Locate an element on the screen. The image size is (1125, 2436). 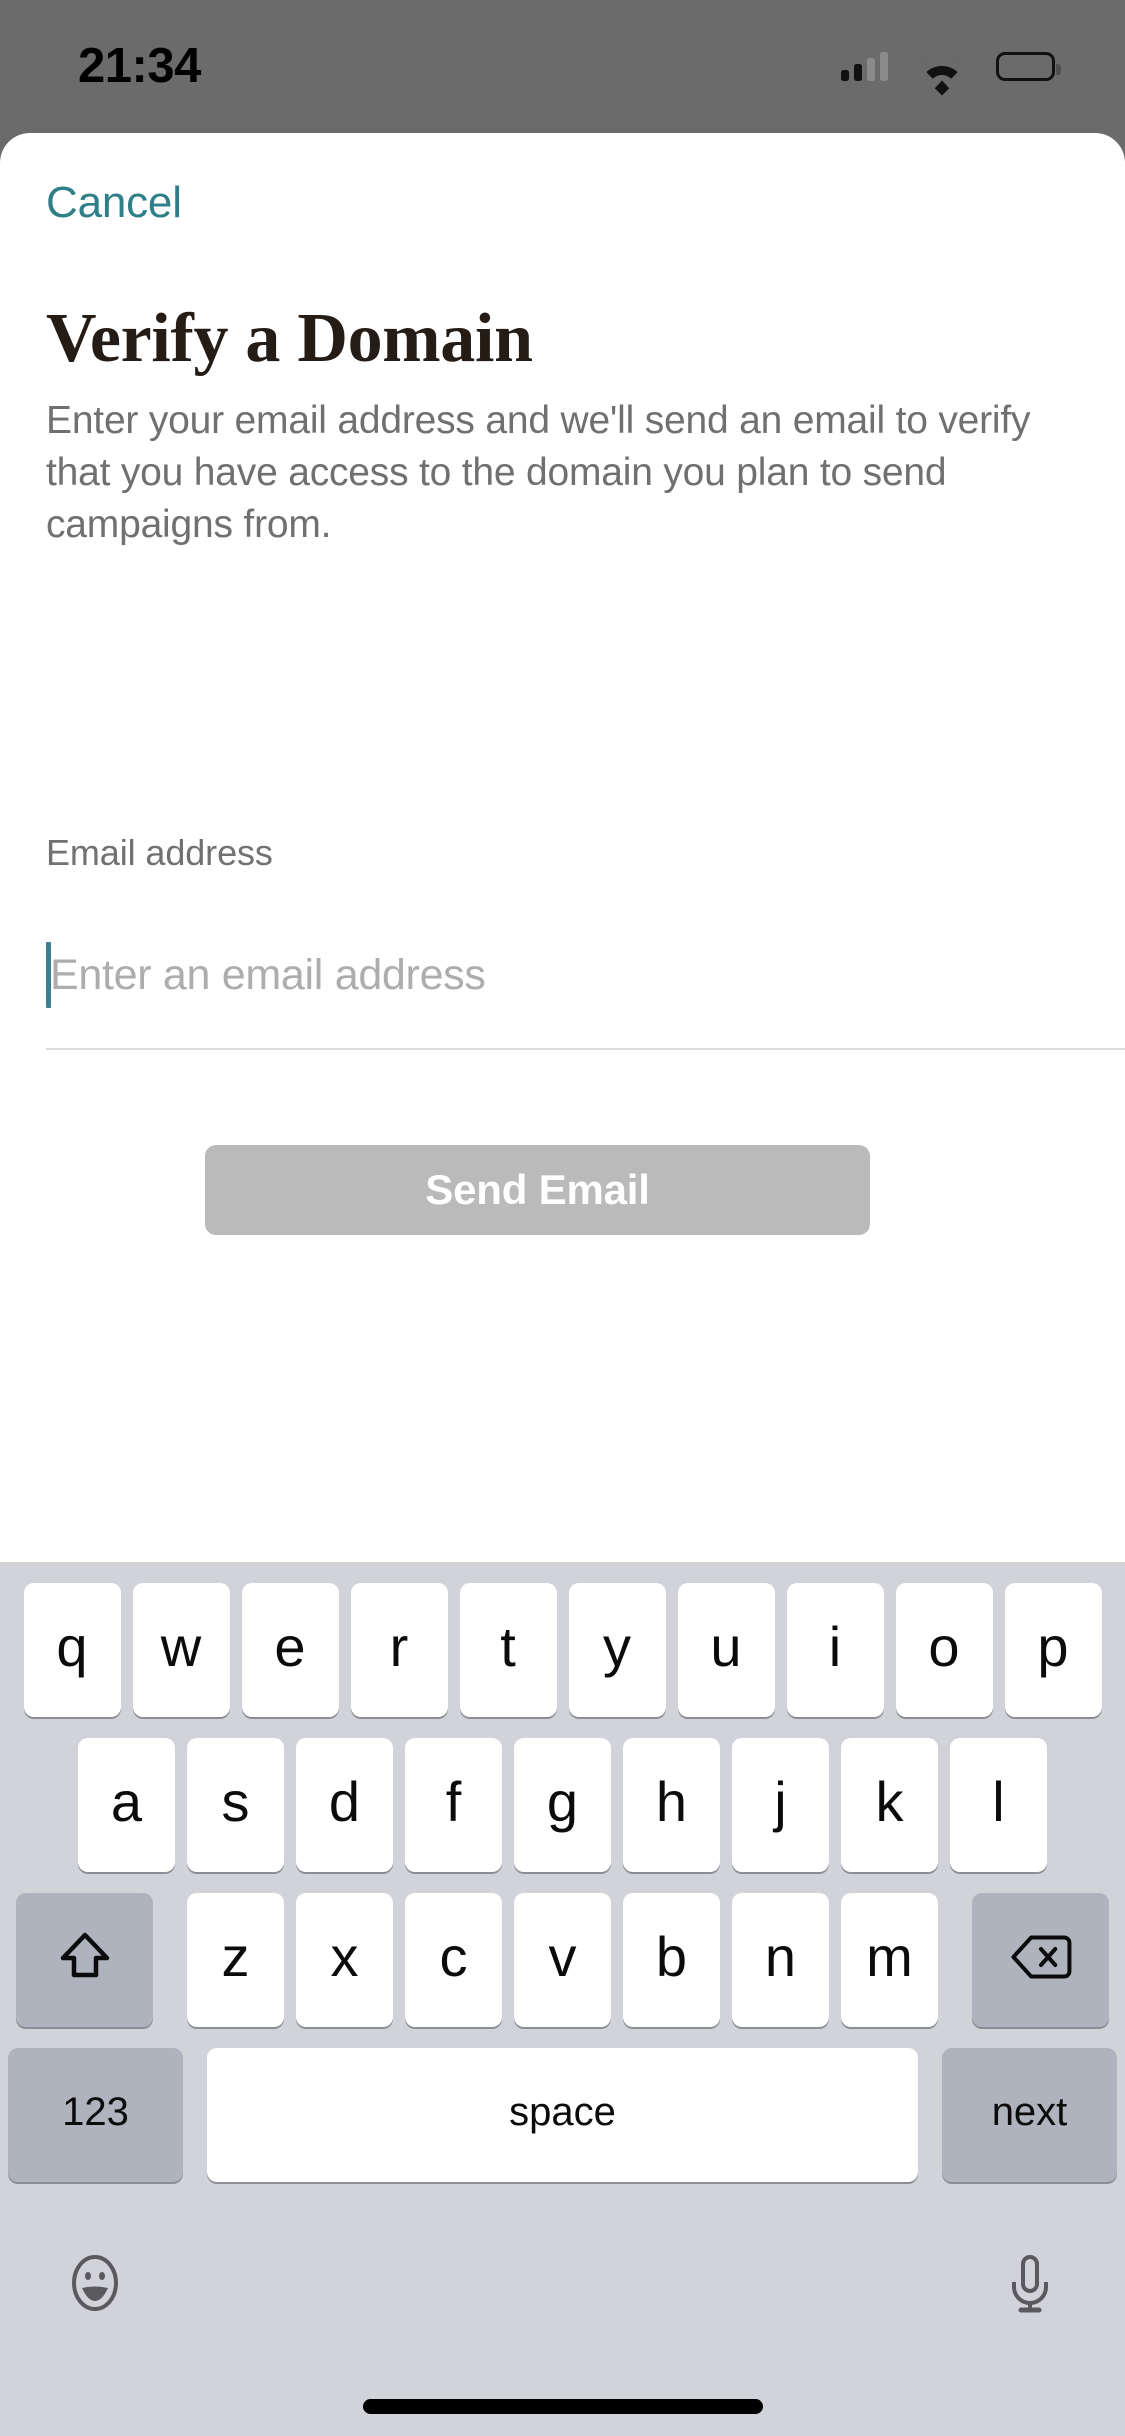
status-bar-indicators is located at coordinates (951, 67).